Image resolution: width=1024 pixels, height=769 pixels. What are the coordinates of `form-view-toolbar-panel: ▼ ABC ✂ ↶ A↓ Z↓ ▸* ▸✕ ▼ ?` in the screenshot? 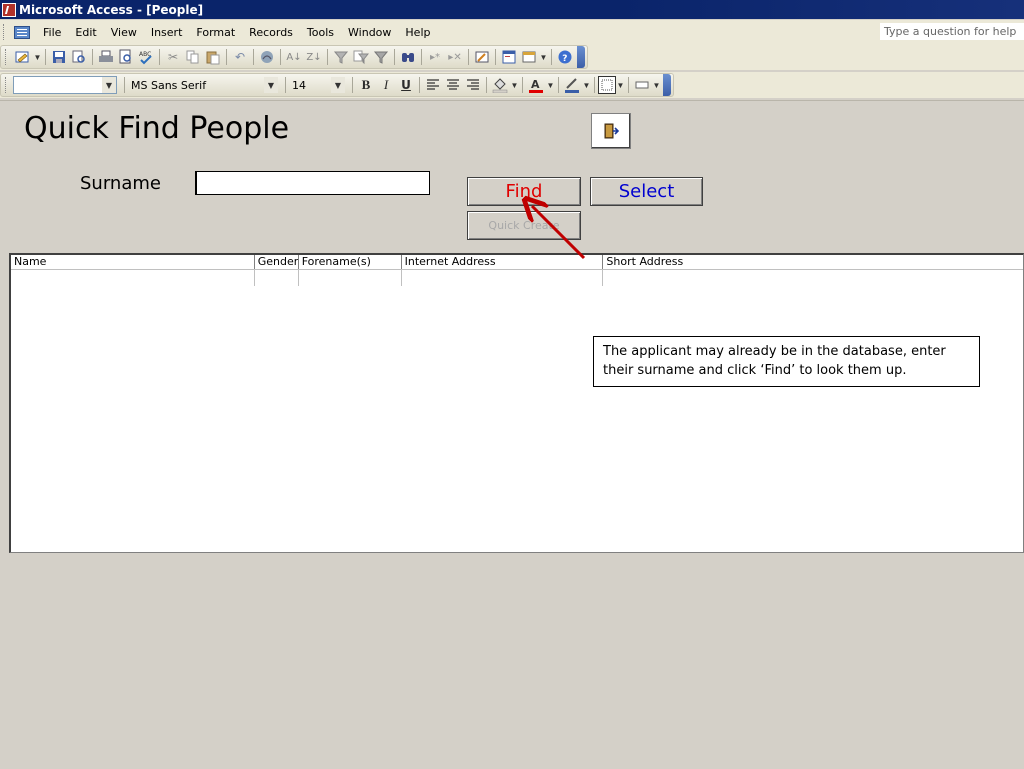 It's located at (294, 57).